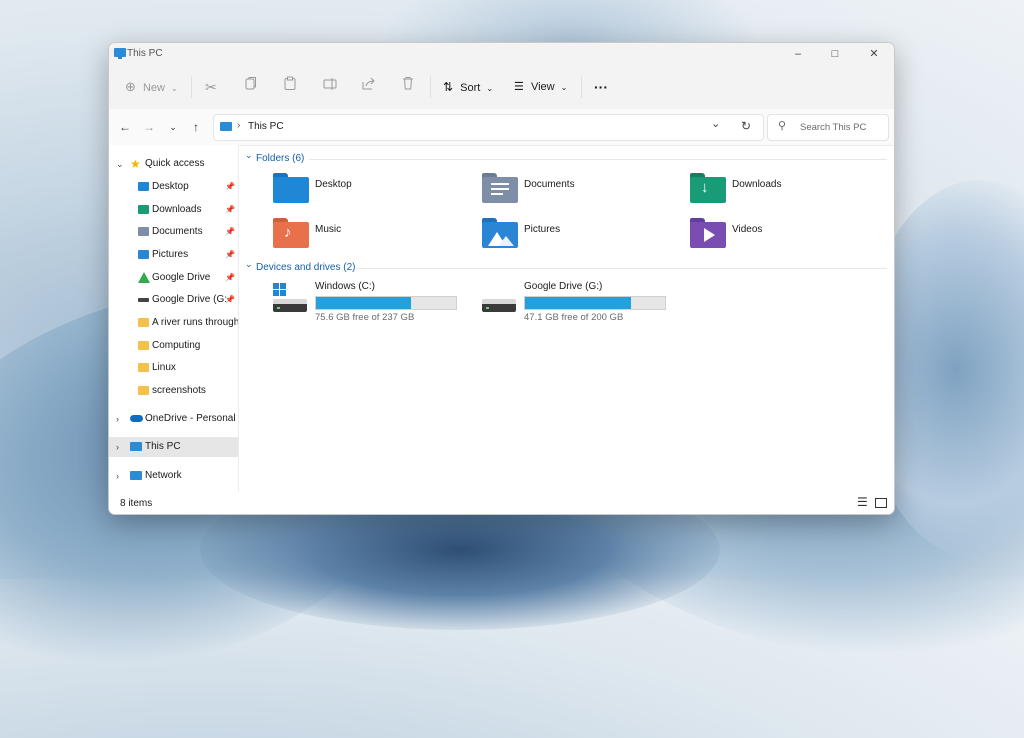  Describe the element at coordinates (136, 475) in the screenshot. I see `network-icon` at that location.